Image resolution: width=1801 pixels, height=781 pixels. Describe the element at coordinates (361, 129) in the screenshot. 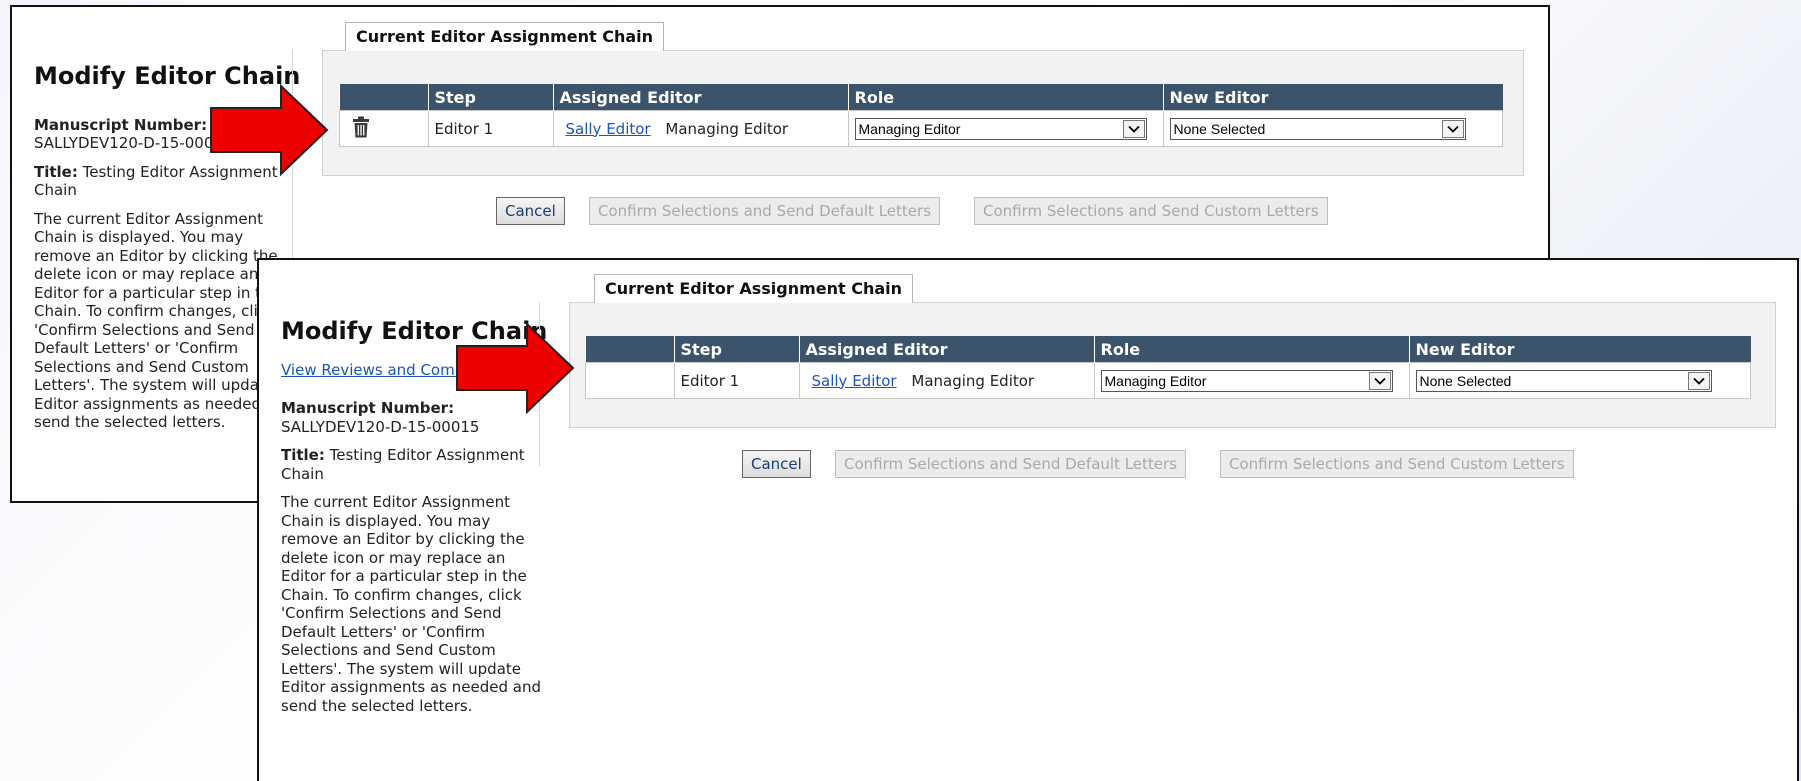

I see `trash-icon` at that location.